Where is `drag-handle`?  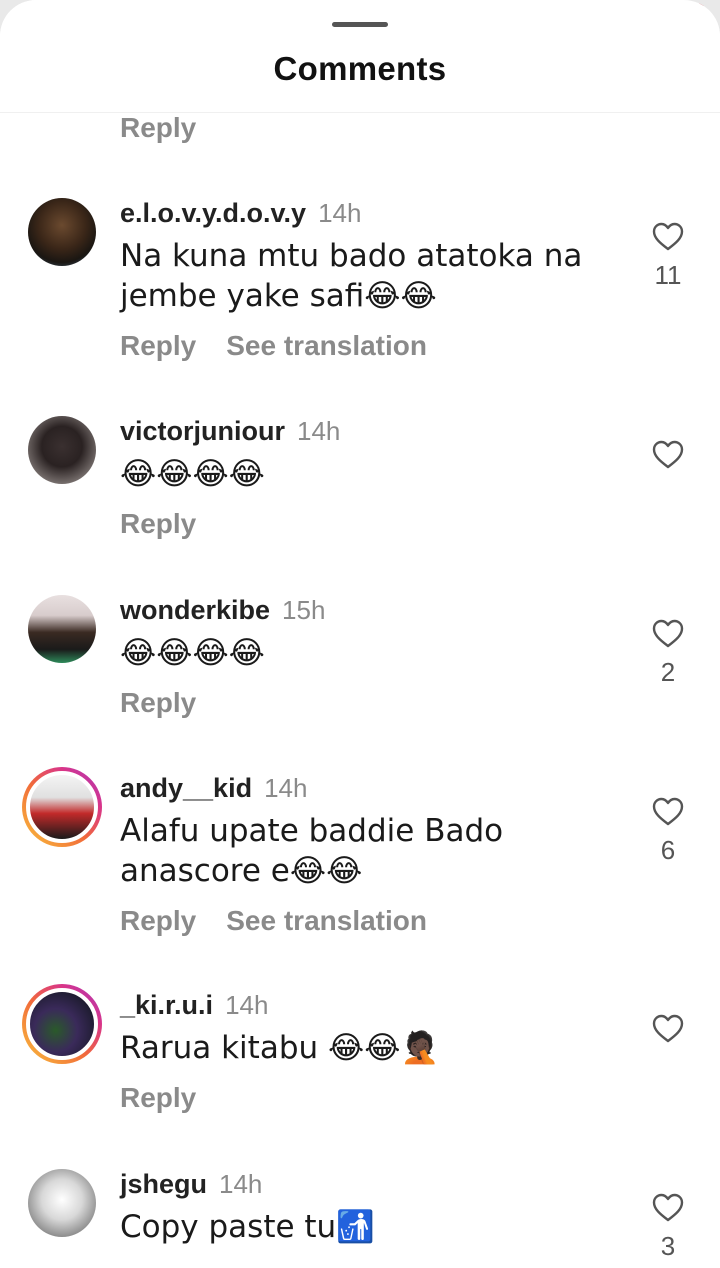
drag-handle is located at coordinates (360, 24).